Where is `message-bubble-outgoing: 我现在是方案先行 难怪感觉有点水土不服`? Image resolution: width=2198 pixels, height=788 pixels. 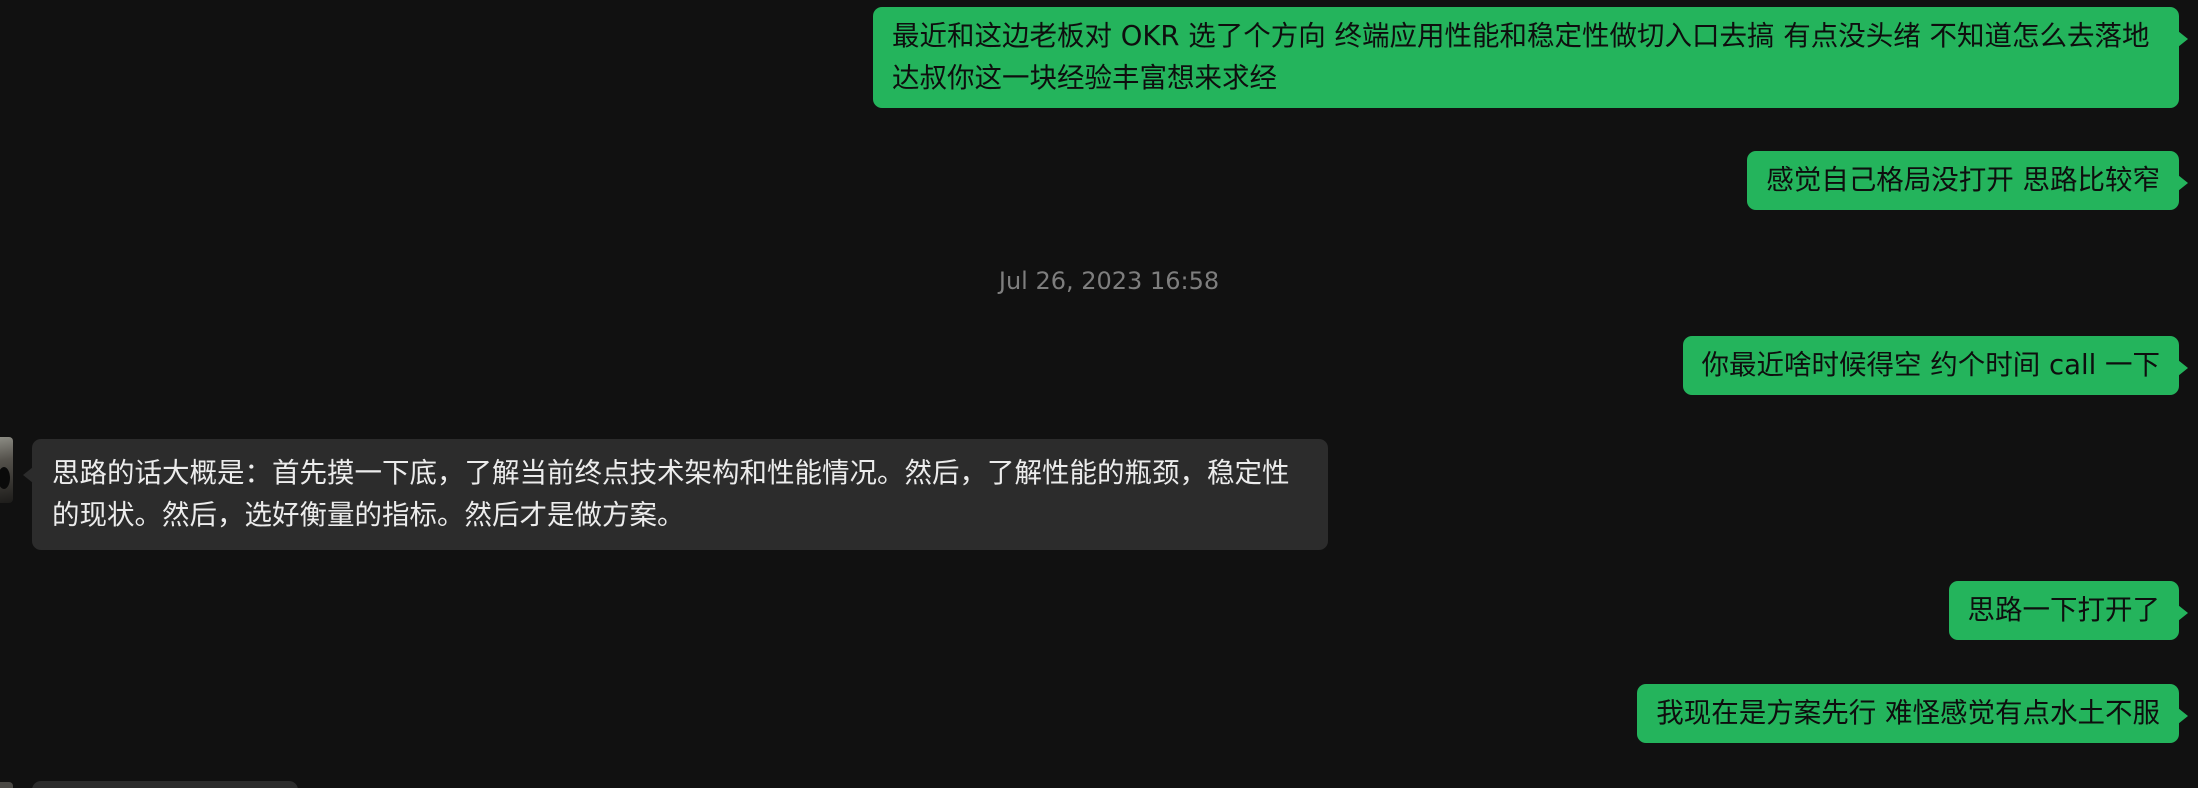
message-bubble-outgoing: 我现在是方案先行 难怪感觉有点水土不服 is located at coordinates (1912, 713).